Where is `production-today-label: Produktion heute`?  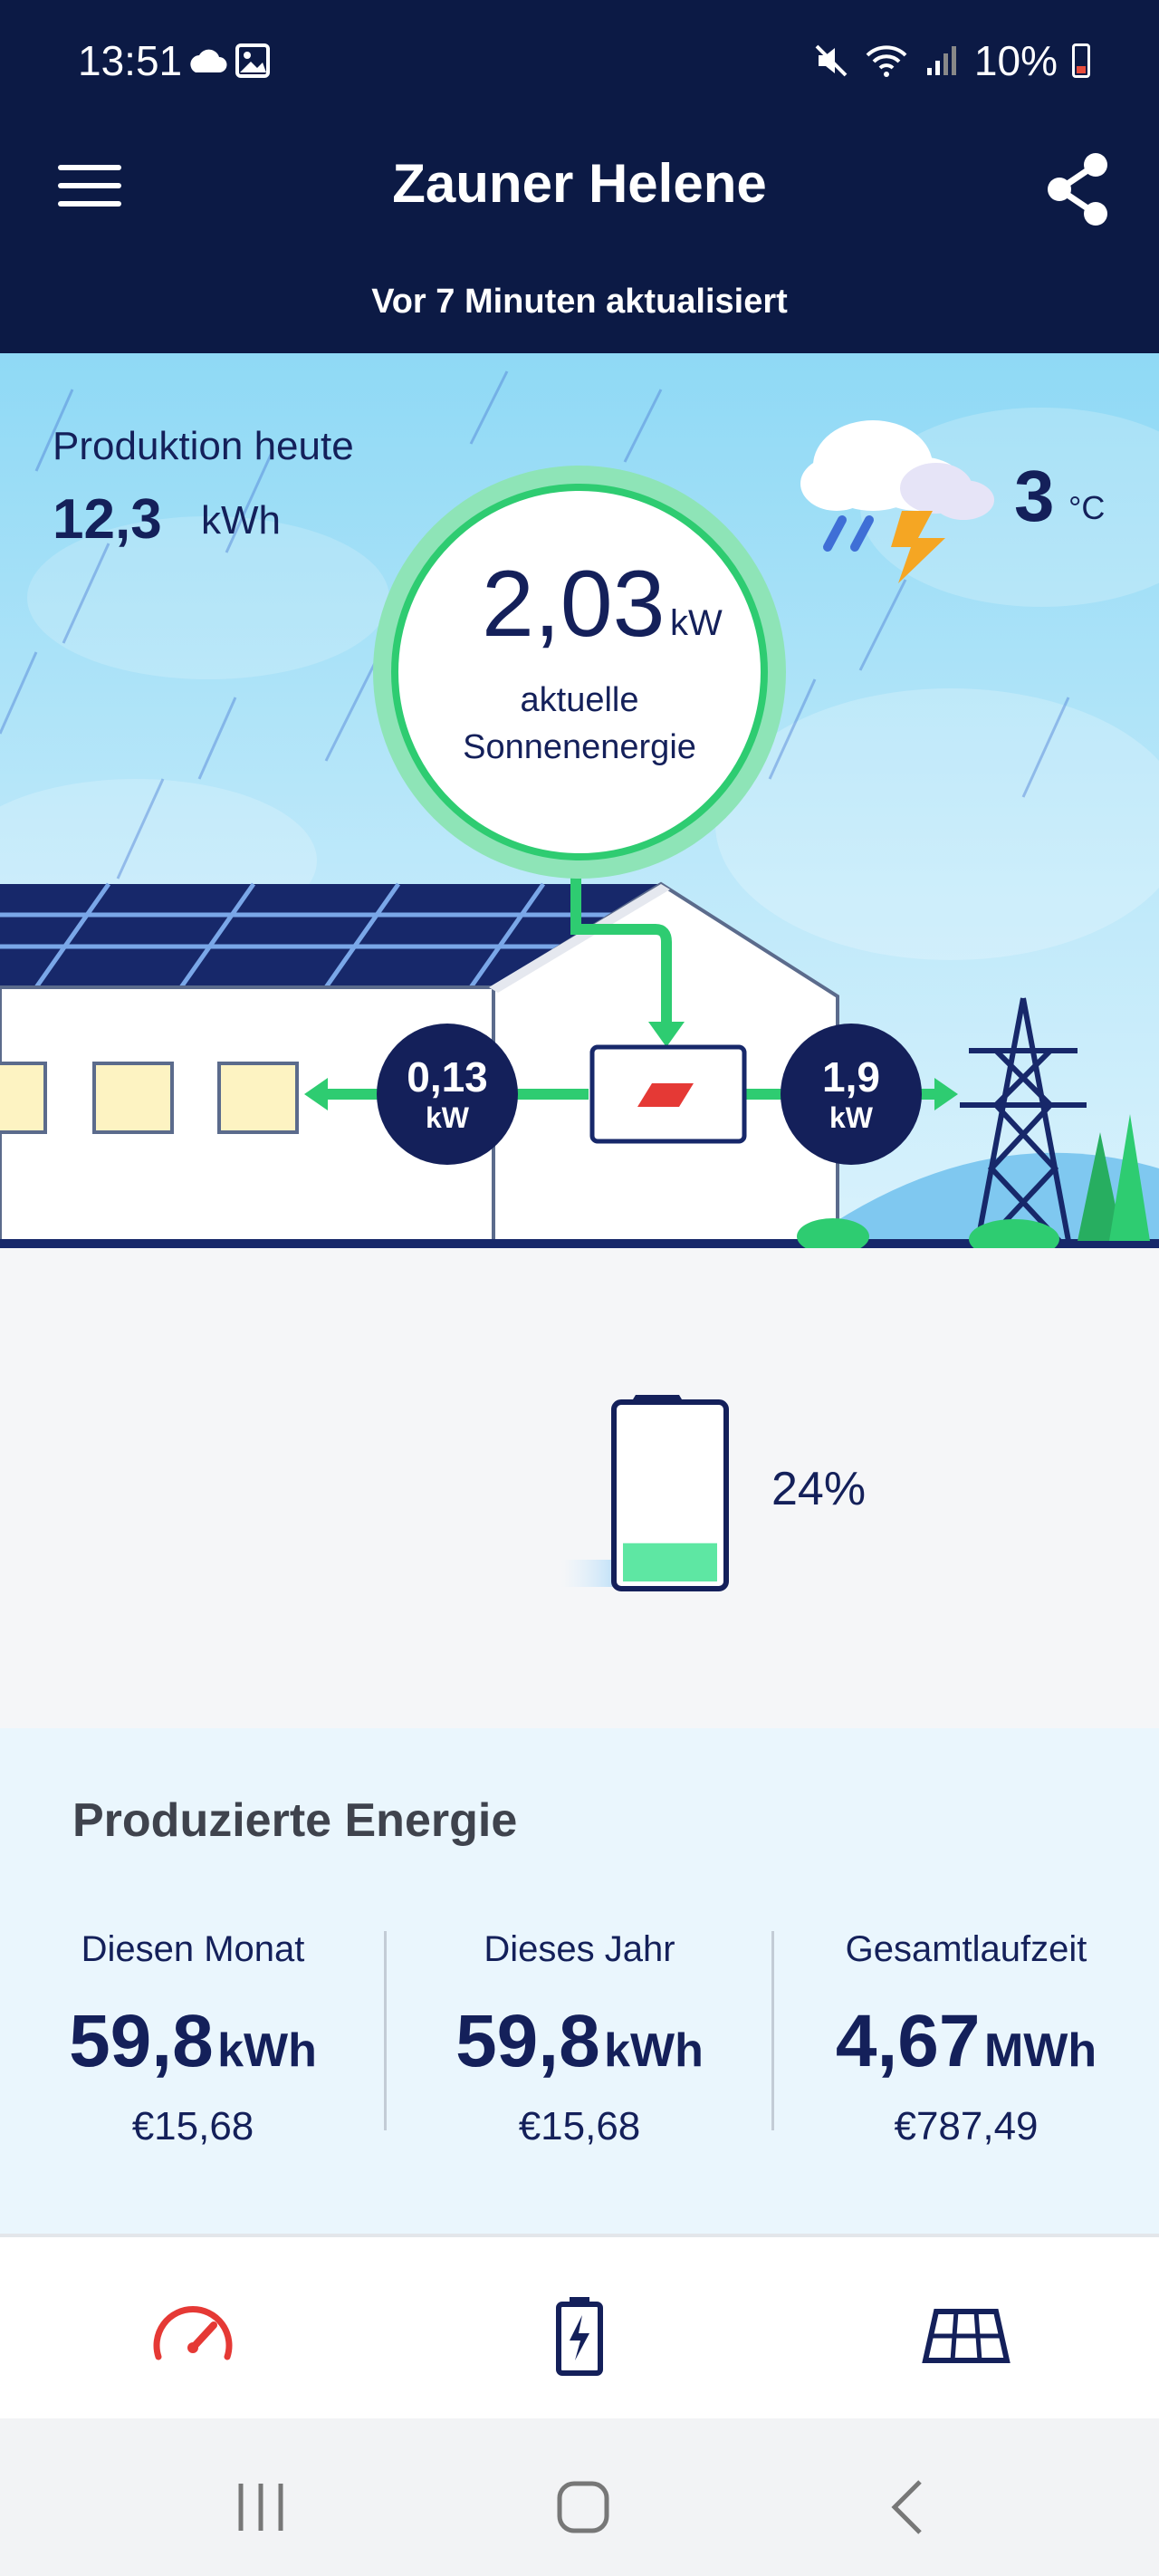
production-today-label: Produktion heute is located at coordinates (204, 446).